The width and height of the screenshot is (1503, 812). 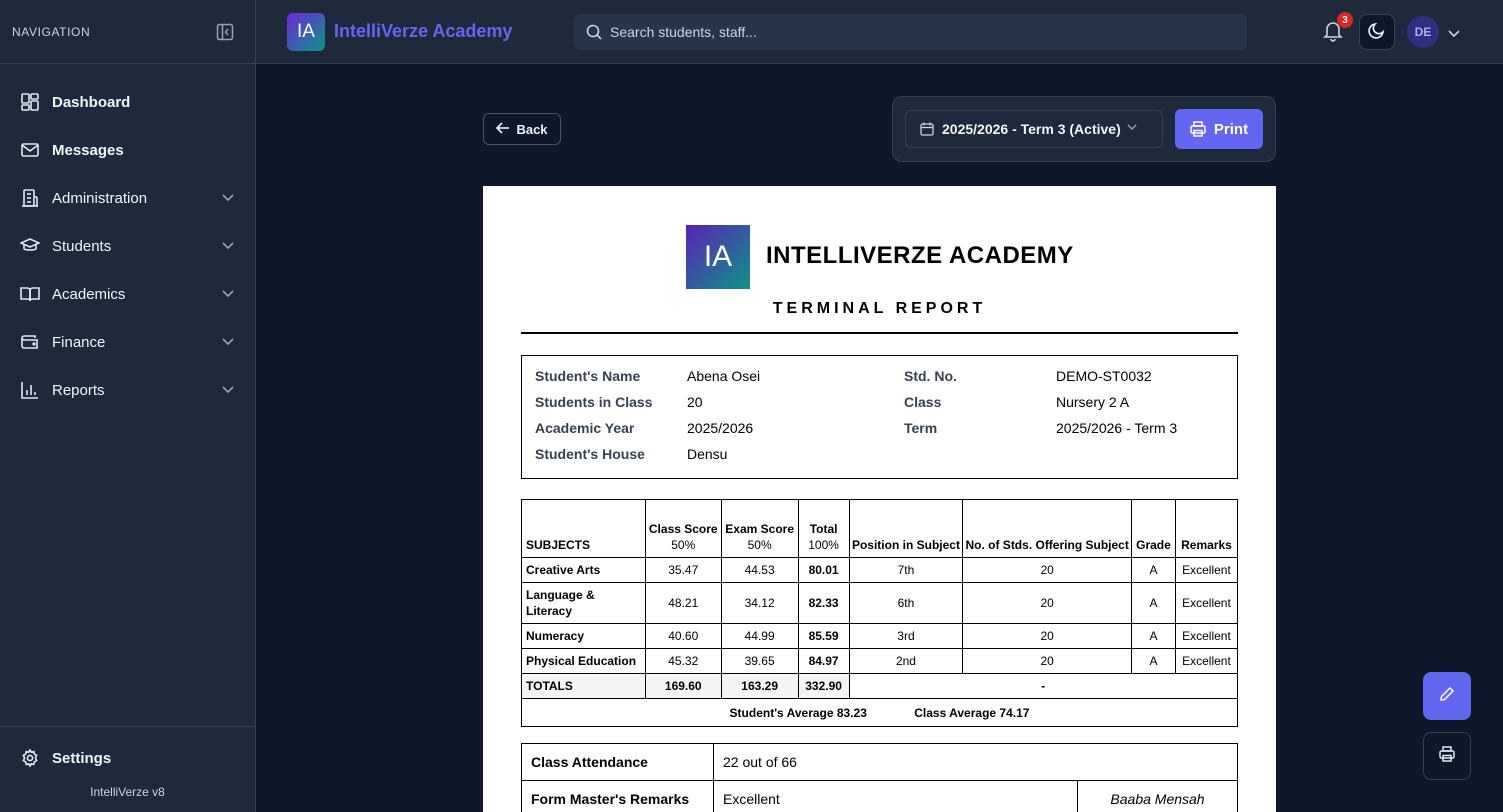 What do you see at coordinates (1157, 796) in the screenshot?
I see `form-master-signature: Baaba Mensah` at bounding box center [1157, 796].